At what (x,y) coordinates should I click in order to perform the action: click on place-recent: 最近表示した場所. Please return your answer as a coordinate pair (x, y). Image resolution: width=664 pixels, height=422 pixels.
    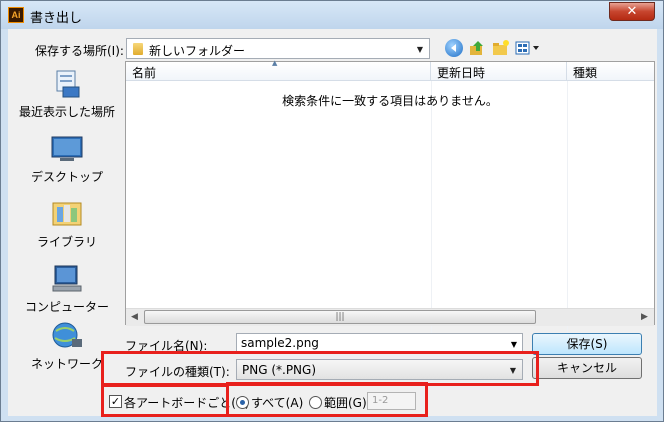
    Looking at the image, I should click on (67, 94).